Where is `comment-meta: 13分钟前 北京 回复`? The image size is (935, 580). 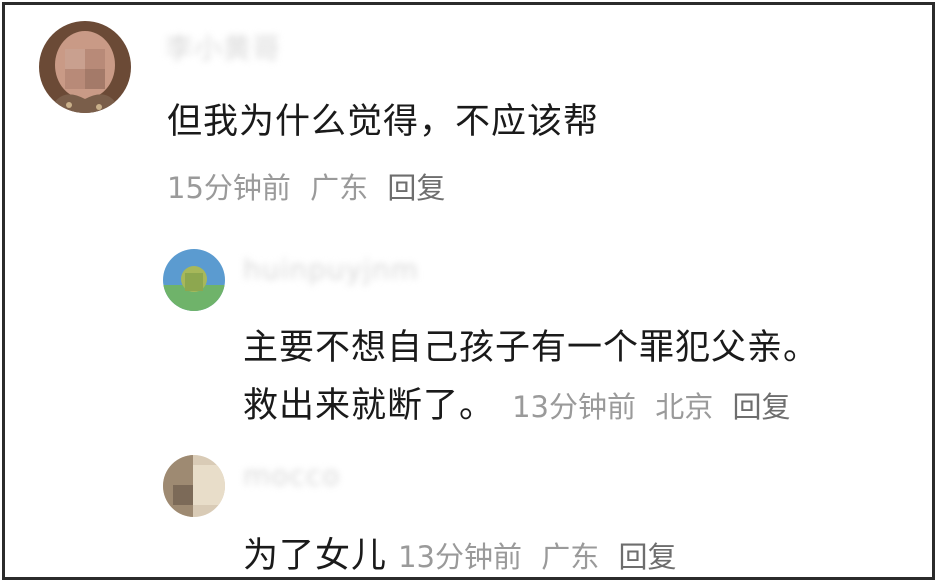 comment-meta: 13分钟前 北京 回复 is located at coordinates (656, 407).